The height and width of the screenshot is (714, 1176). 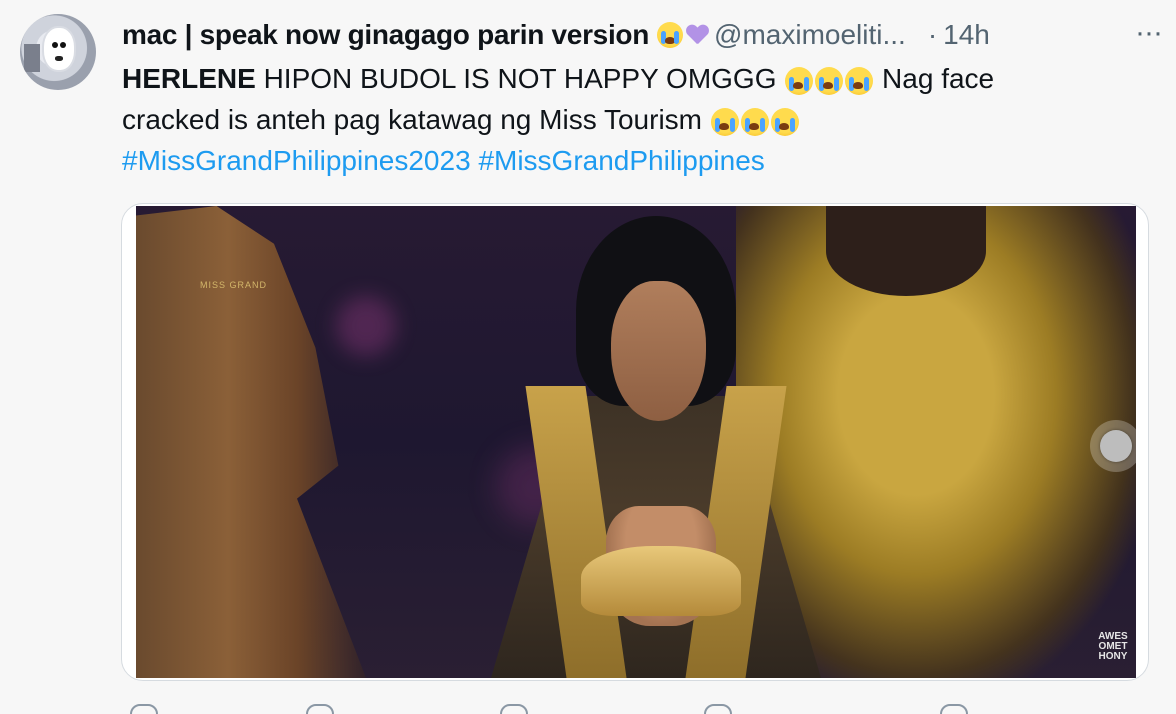 I want to click on tweet-text-line1-end: Nag face, so click(x=934, y=78).